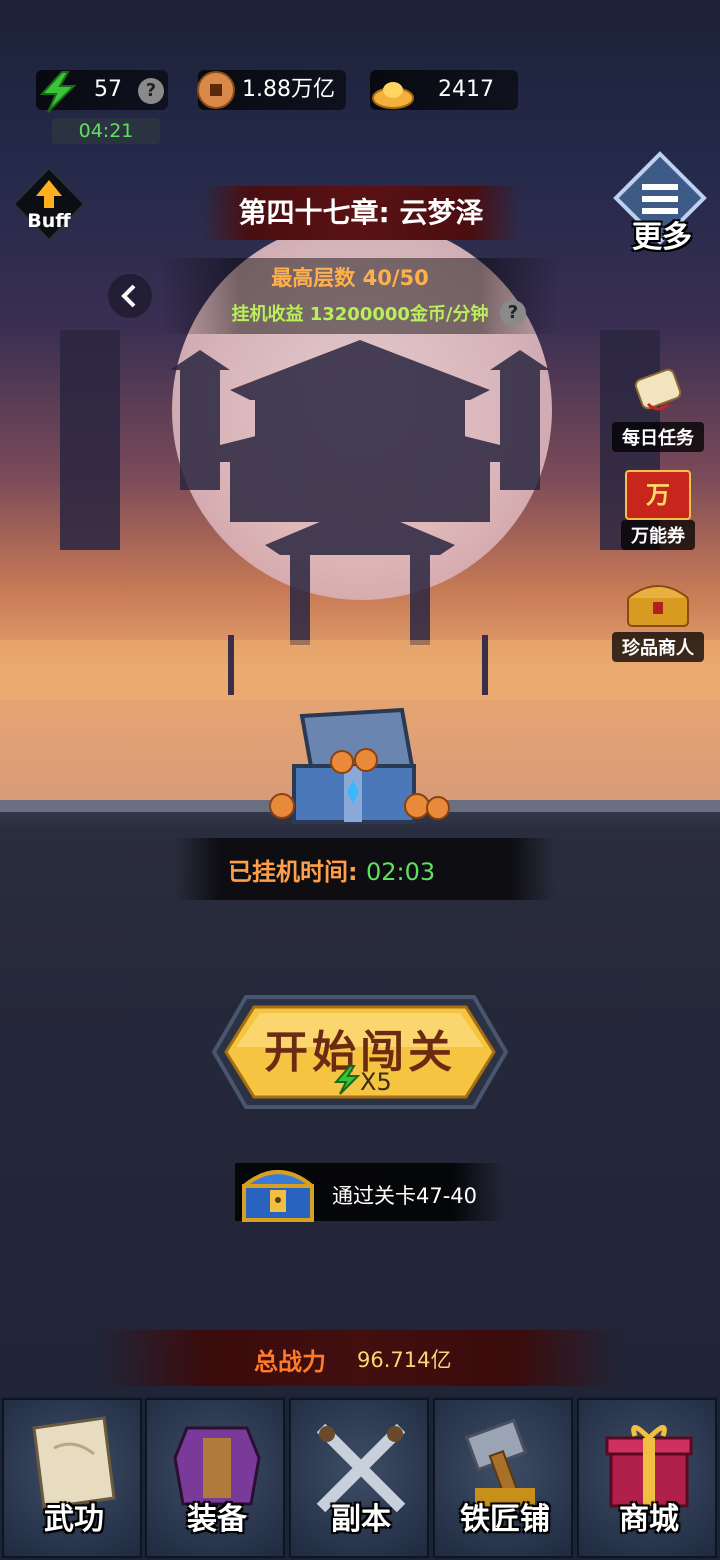 The height and width of the screenshot is (1560, 720). What do you see at coordinates (505, 1519) in the screenshot?
I see `tab-label: 铁匠铺` at bounding box center [505, 1519].